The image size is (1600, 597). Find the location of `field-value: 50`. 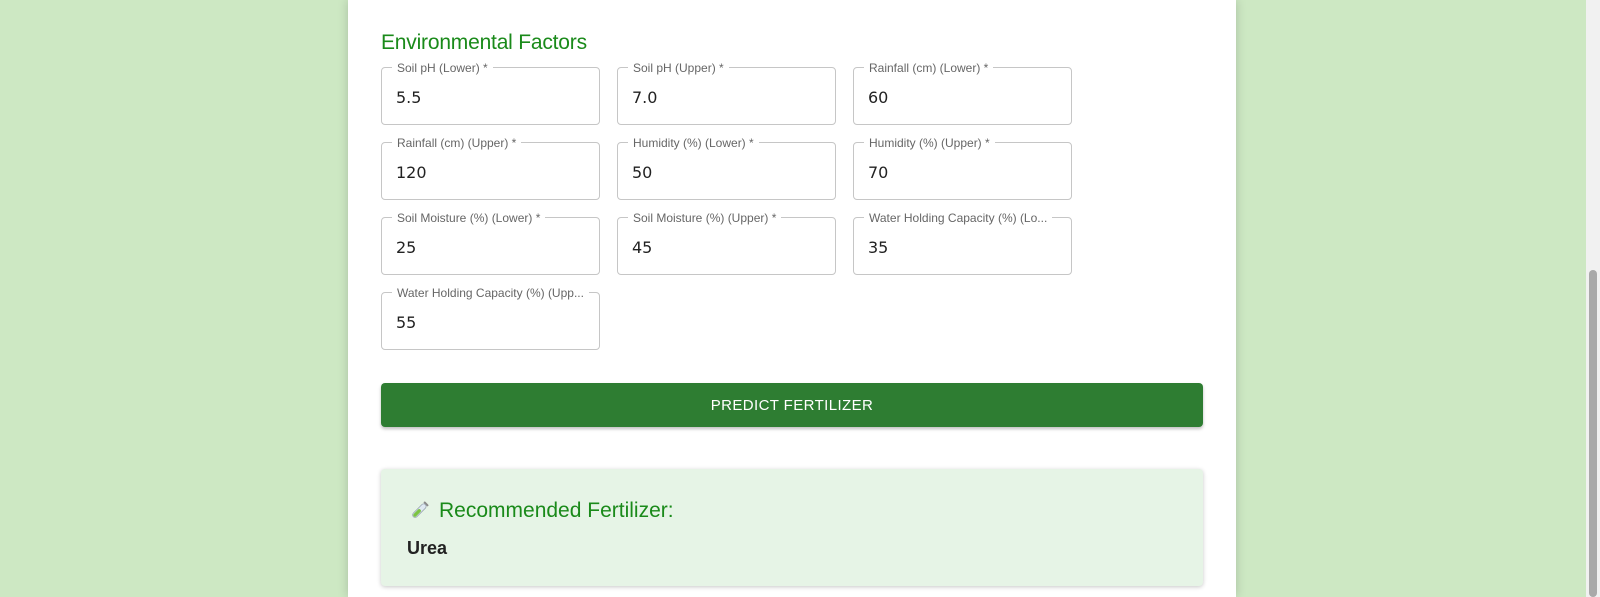

field-value: 50 is located at coordinates (642, 172).